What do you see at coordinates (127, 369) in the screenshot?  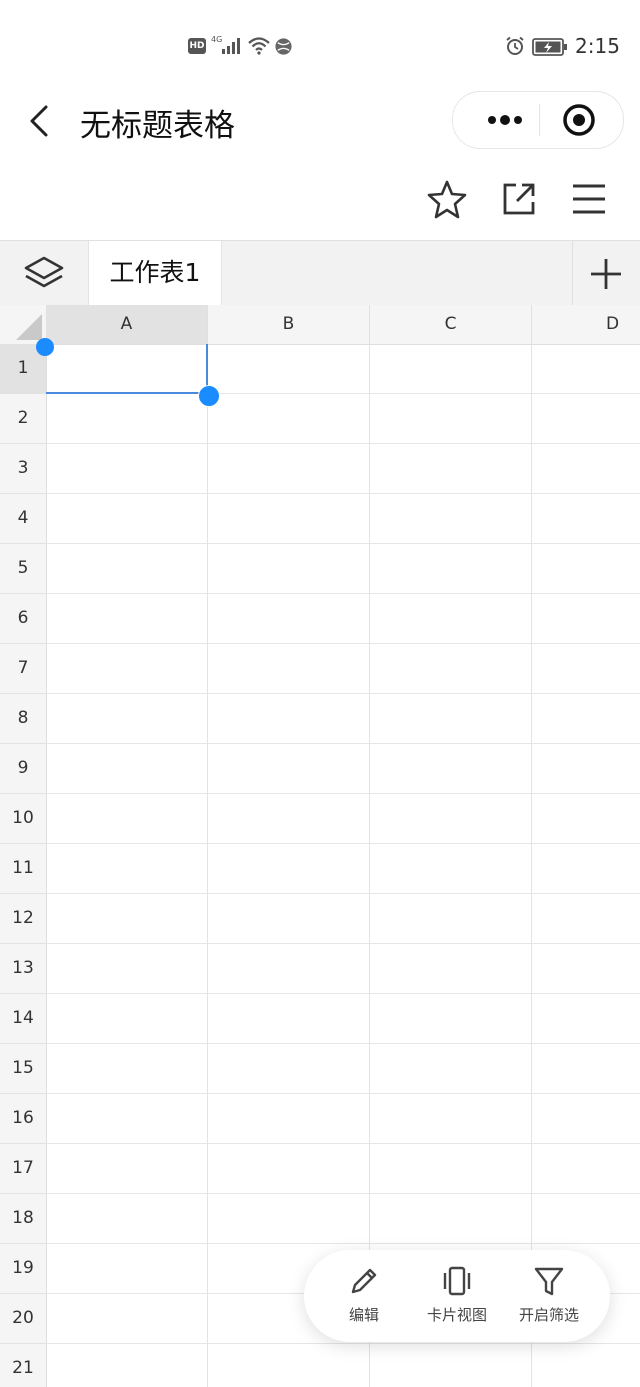 I see `selected-cell-a1` at bounding box center [127, 369].